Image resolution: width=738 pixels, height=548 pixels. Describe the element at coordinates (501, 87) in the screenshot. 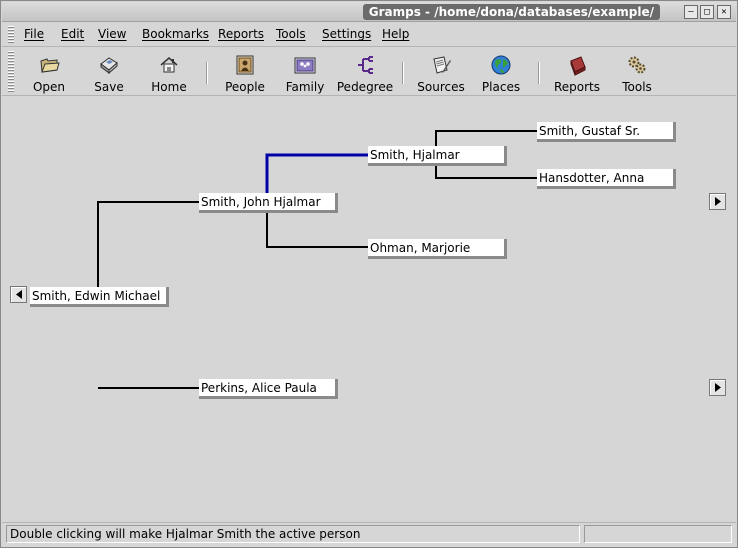

I see `places-label: Places` at that location.